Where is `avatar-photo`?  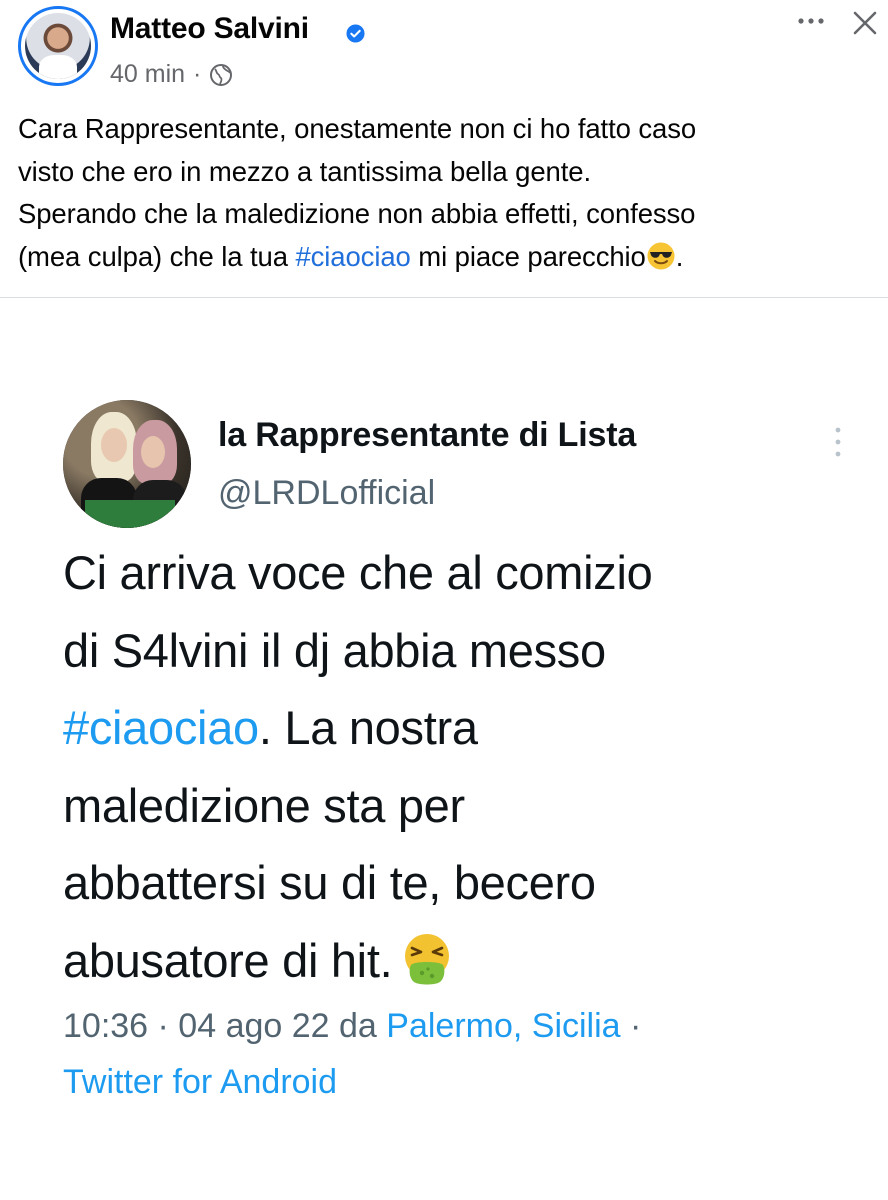
avatar-photo is located at coordinates (58, 46).